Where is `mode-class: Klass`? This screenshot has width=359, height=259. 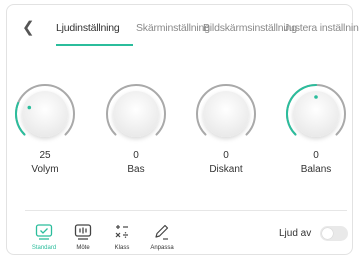
mode-class: Klass is located at coordinates (122, 237).